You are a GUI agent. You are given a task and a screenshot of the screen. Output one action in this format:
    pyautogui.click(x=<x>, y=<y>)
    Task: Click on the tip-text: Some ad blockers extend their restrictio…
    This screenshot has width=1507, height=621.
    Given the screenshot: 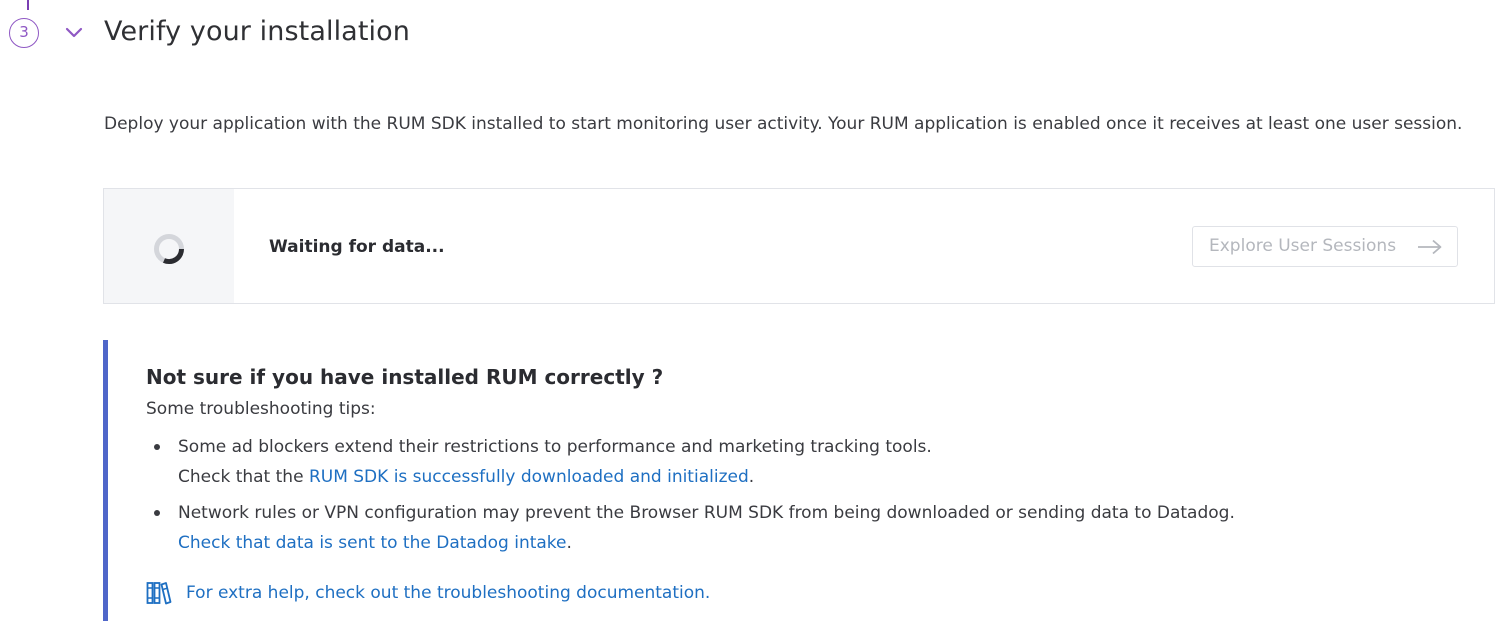 What is the action you would take?
    pyautogui.click(x=555, y=447)
    